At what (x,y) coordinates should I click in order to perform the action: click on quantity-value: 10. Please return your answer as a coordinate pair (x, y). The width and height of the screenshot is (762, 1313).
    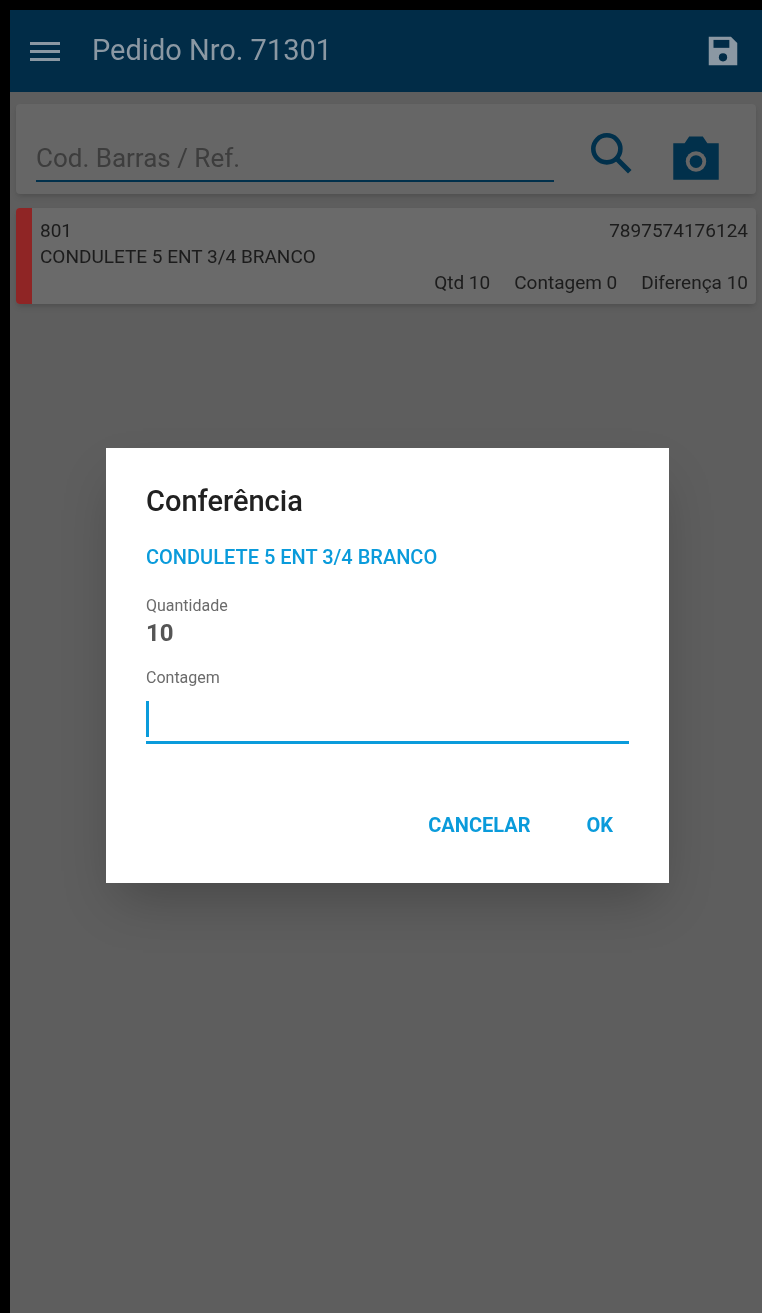
    Looking at the image, I should click on (160, 632).